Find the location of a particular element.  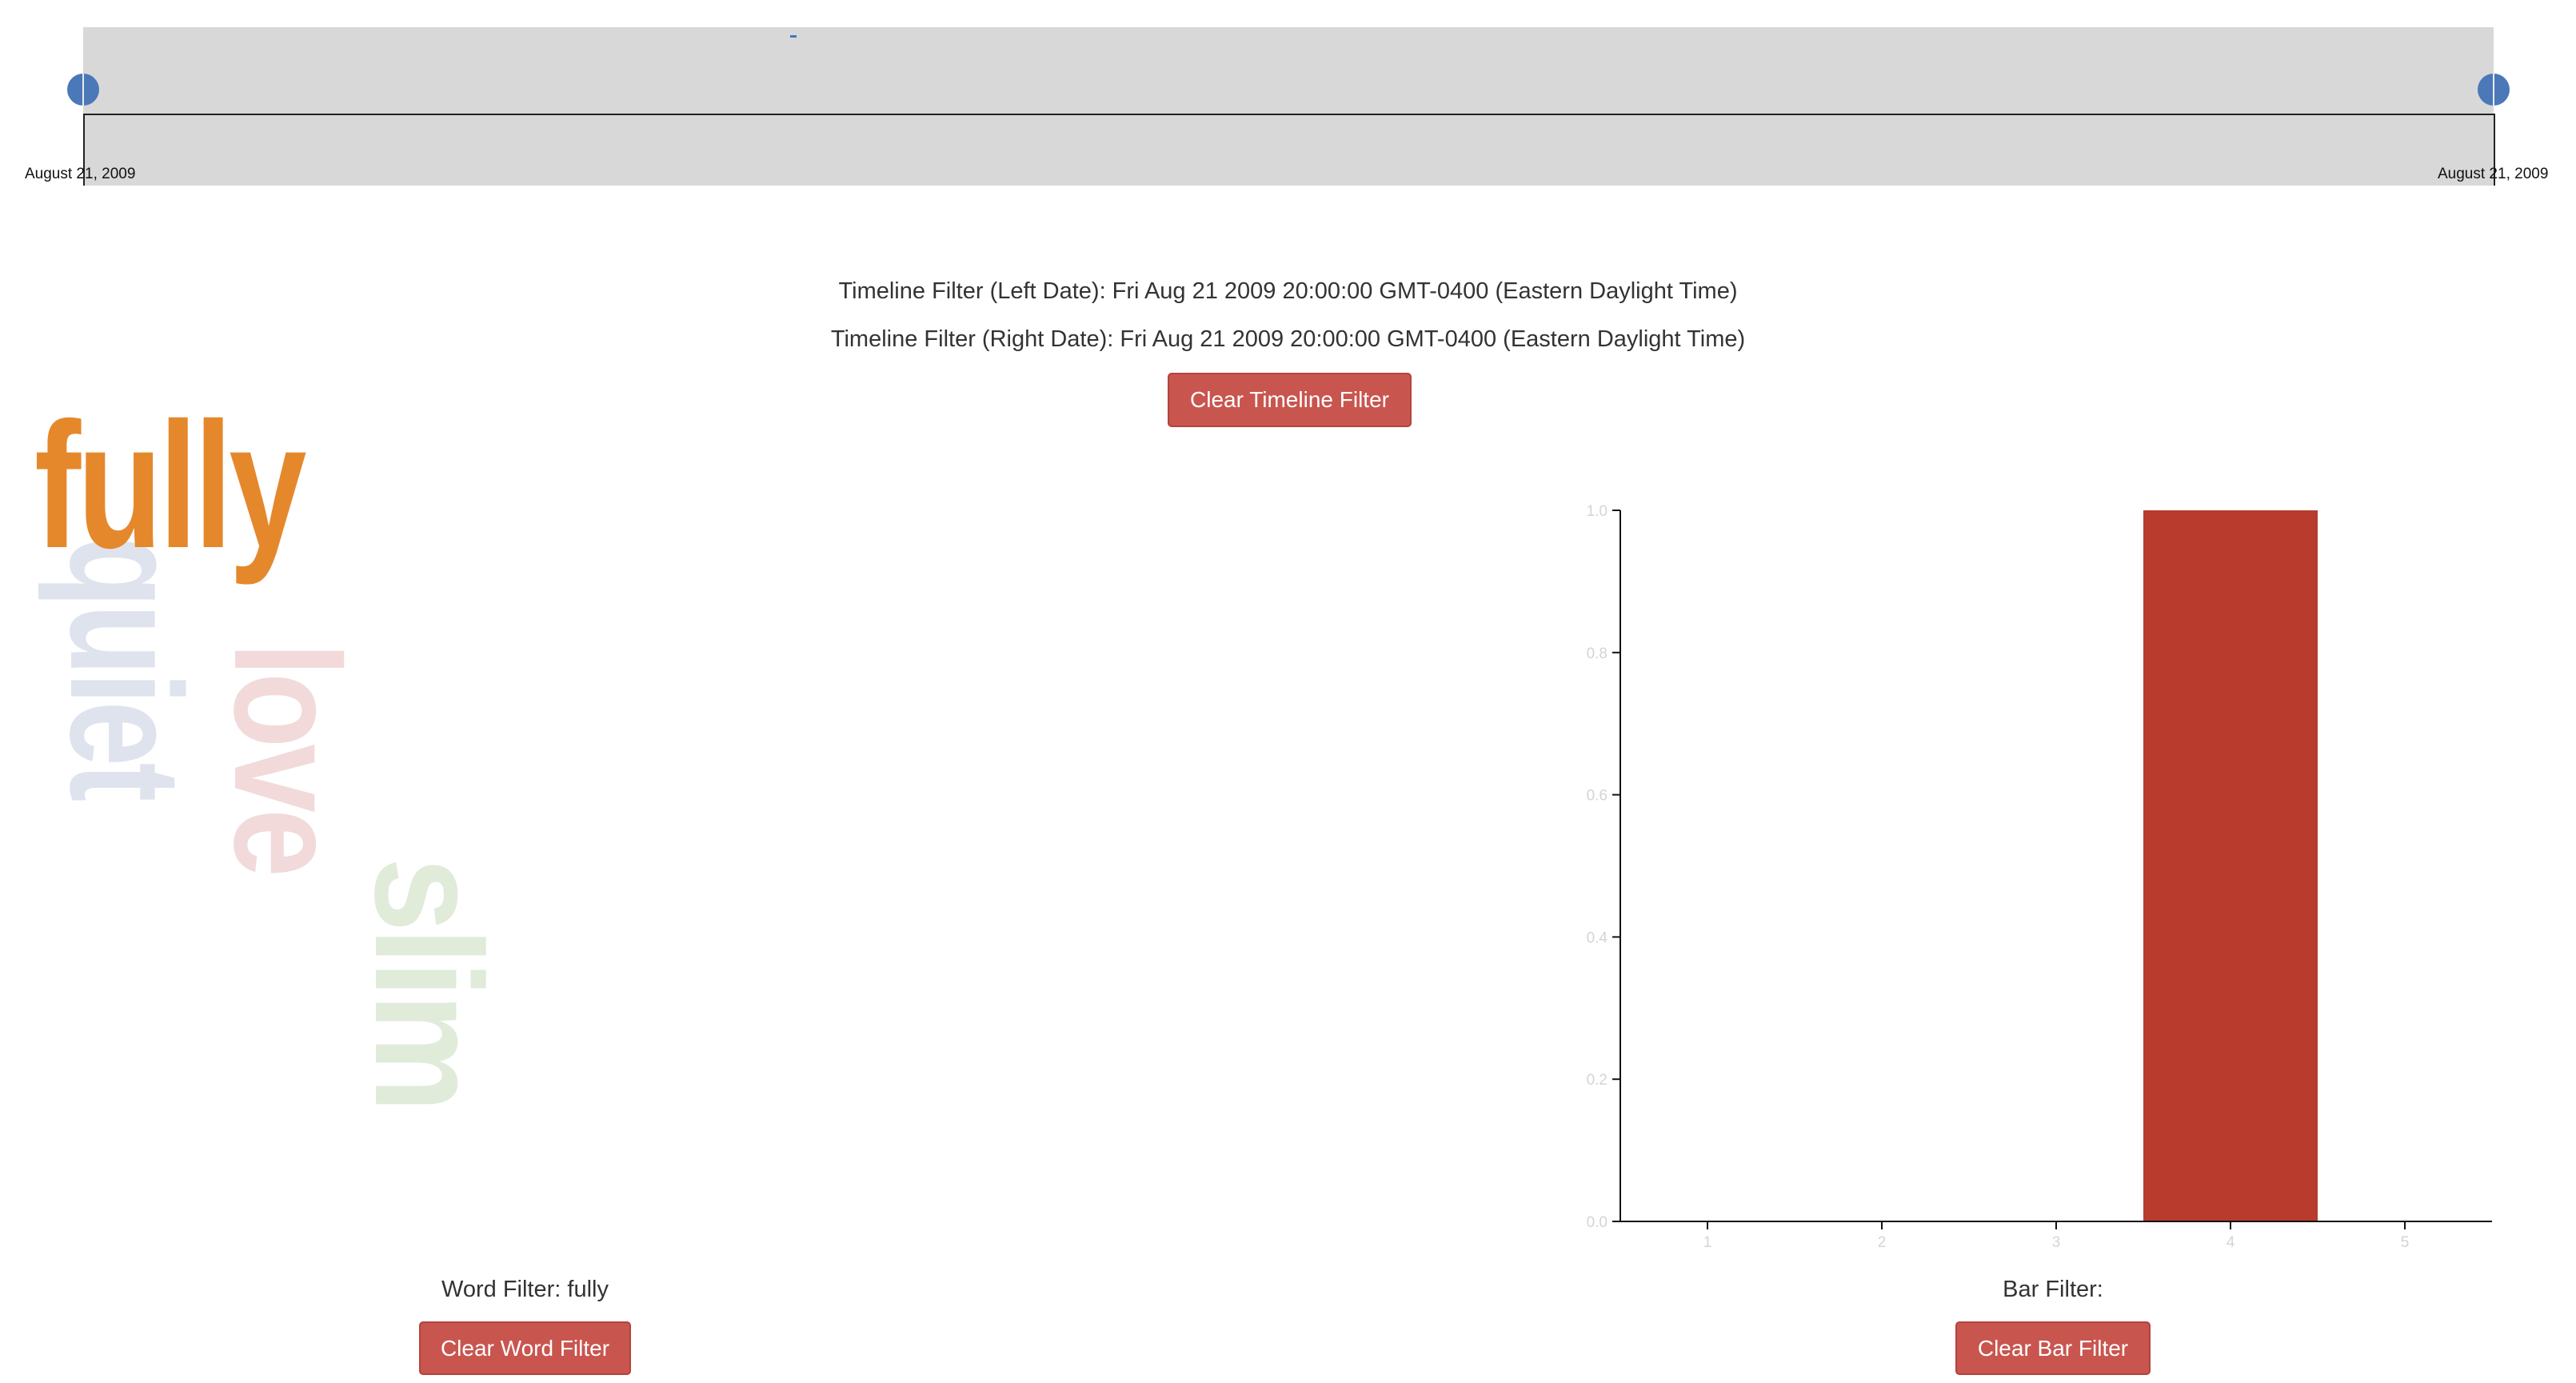

y-tick-label: 0.6 is located at coordinates (1597, 796).